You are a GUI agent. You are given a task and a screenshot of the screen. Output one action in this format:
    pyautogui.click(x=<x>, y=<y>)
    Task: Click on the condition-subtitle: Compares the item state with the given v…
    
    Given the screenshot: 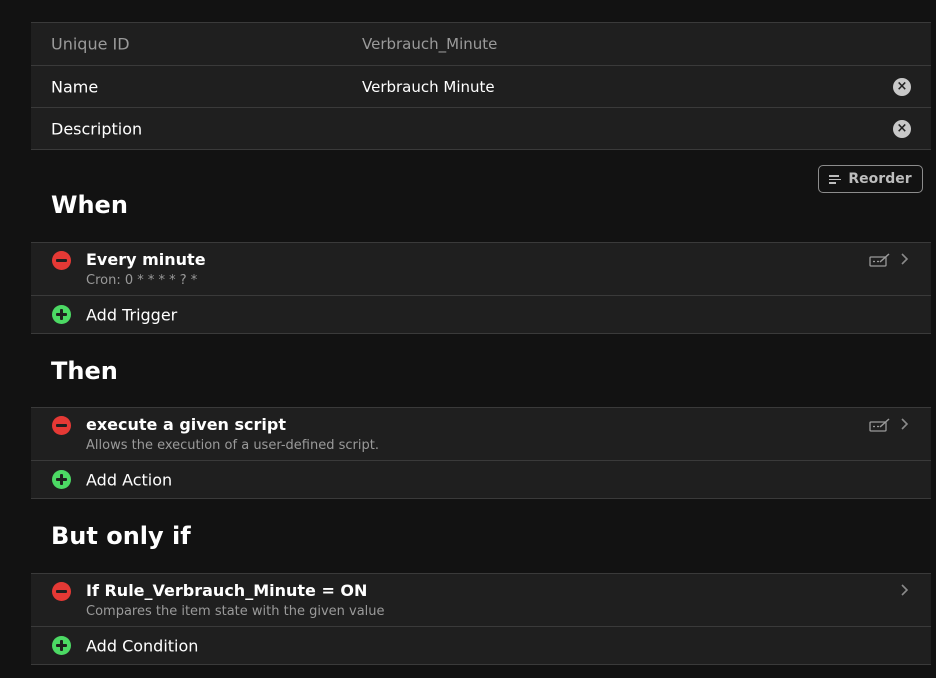 What is the action you would take?
    pyautogui.click(x=235, y=611)
    